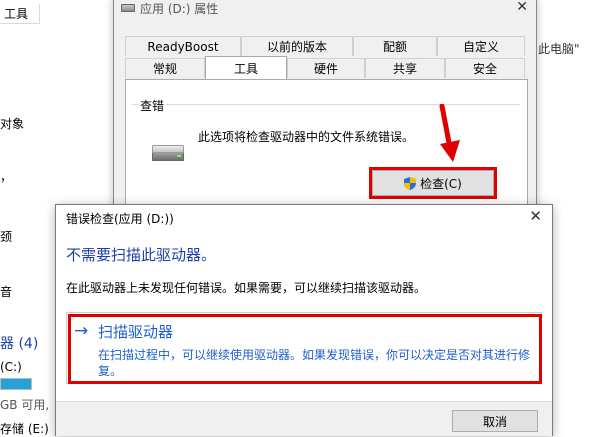  What do you see at coordinates (441, 183) in the screenshot?
I see `check-button-label: 检查(C)` at bounding box center [441, 183].